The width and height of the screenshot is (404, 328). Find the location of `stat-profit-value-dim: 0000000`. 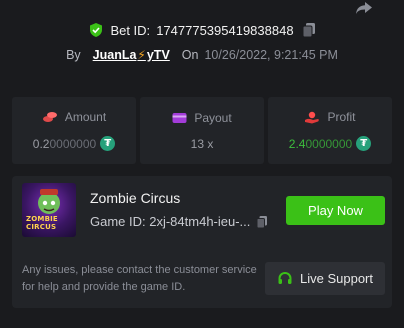

stat-profit-value-dim: 0000000 is located at coordinates (329, 143).